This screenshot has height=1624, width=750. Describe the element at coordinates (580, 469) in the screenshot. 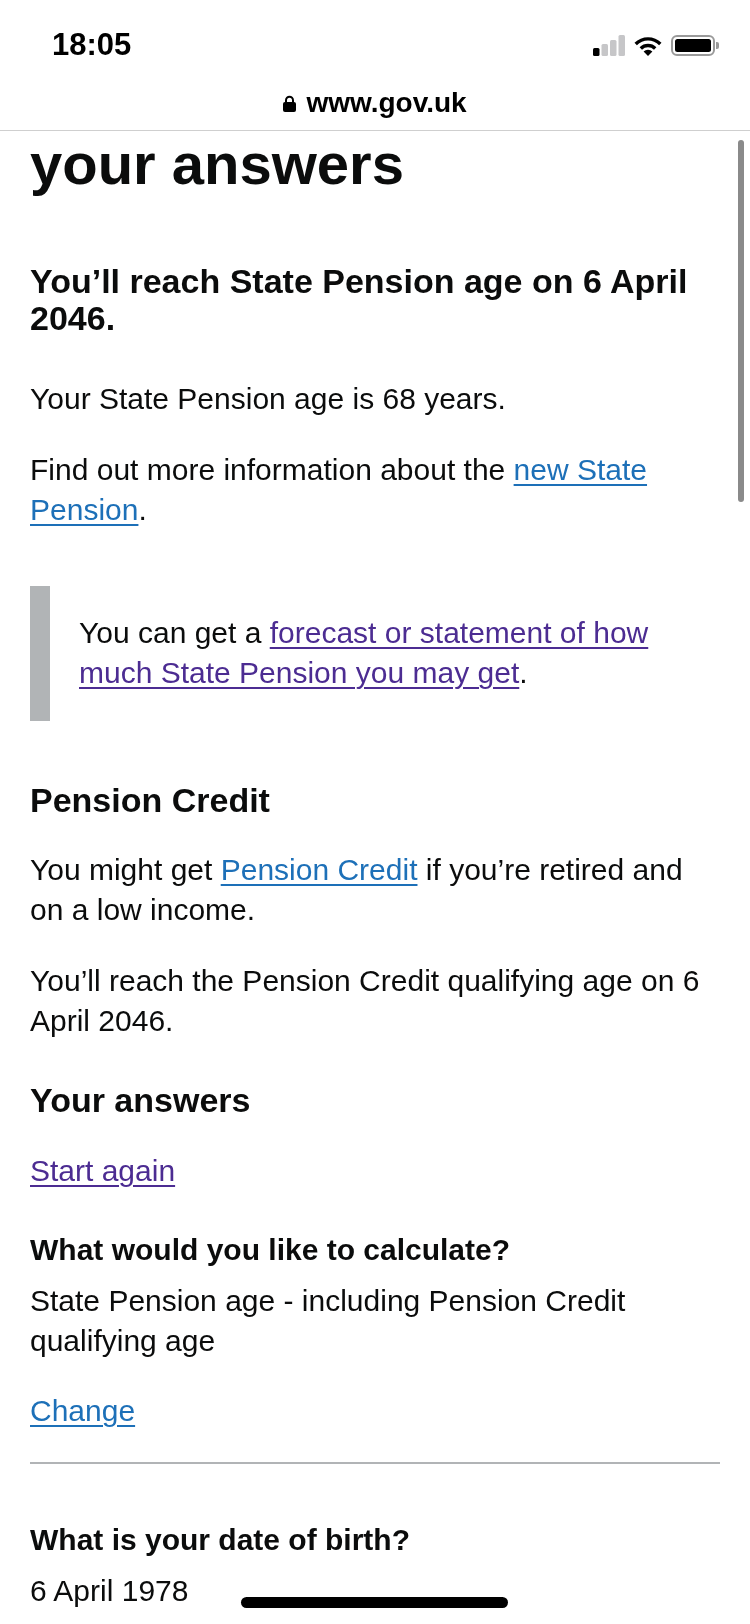

I see `text-link: new State` at that location.